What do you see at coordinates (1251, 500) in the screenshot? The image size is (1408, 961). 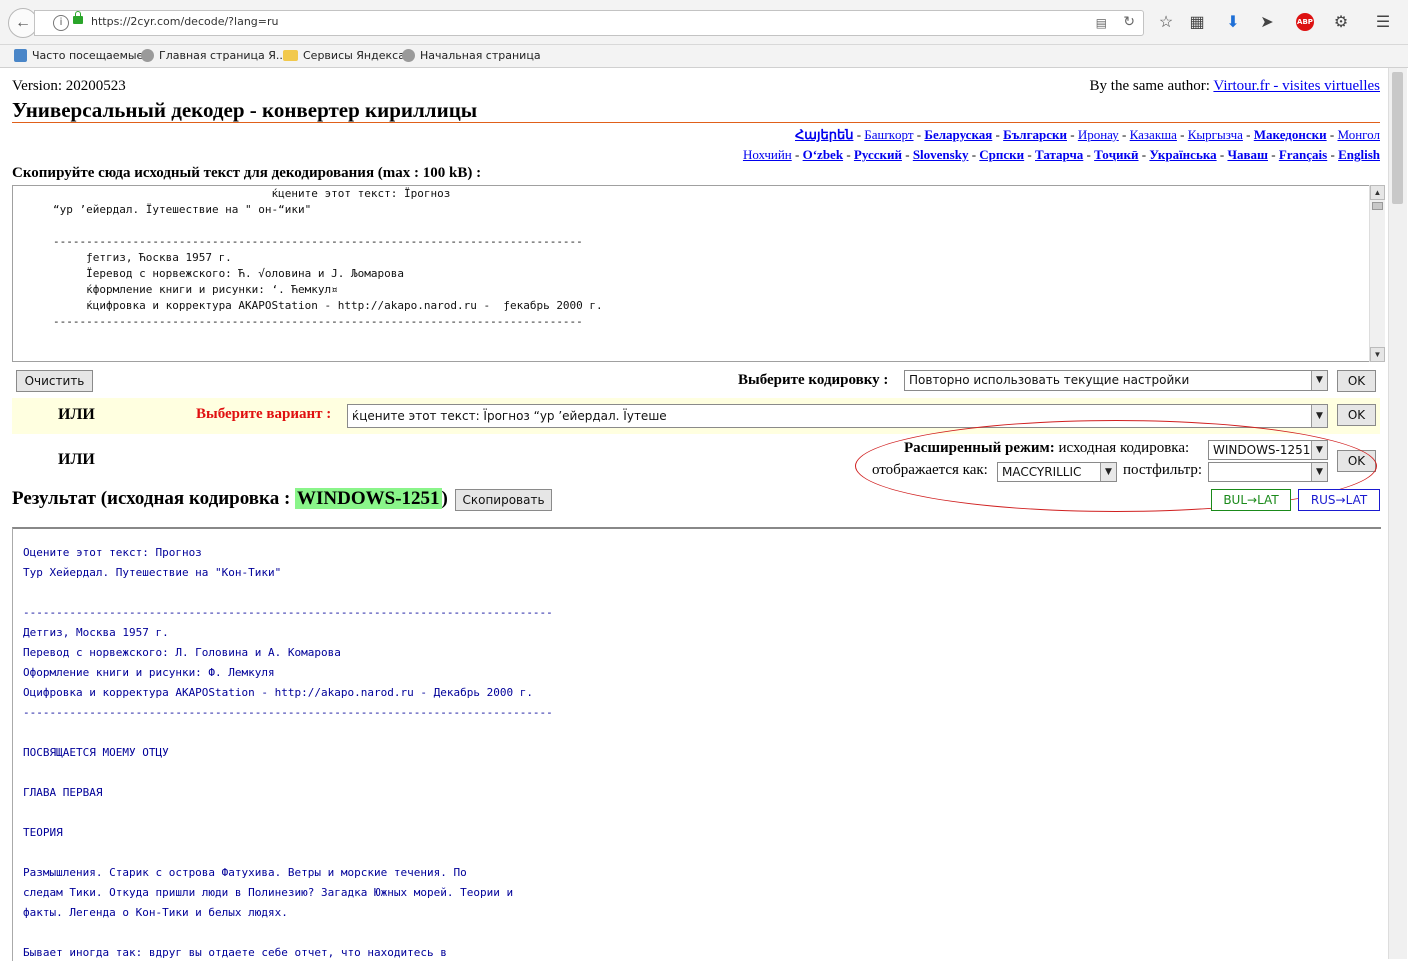 I see `bul-lat-button: BUL→LAT` at bounding box center [1251, 500].